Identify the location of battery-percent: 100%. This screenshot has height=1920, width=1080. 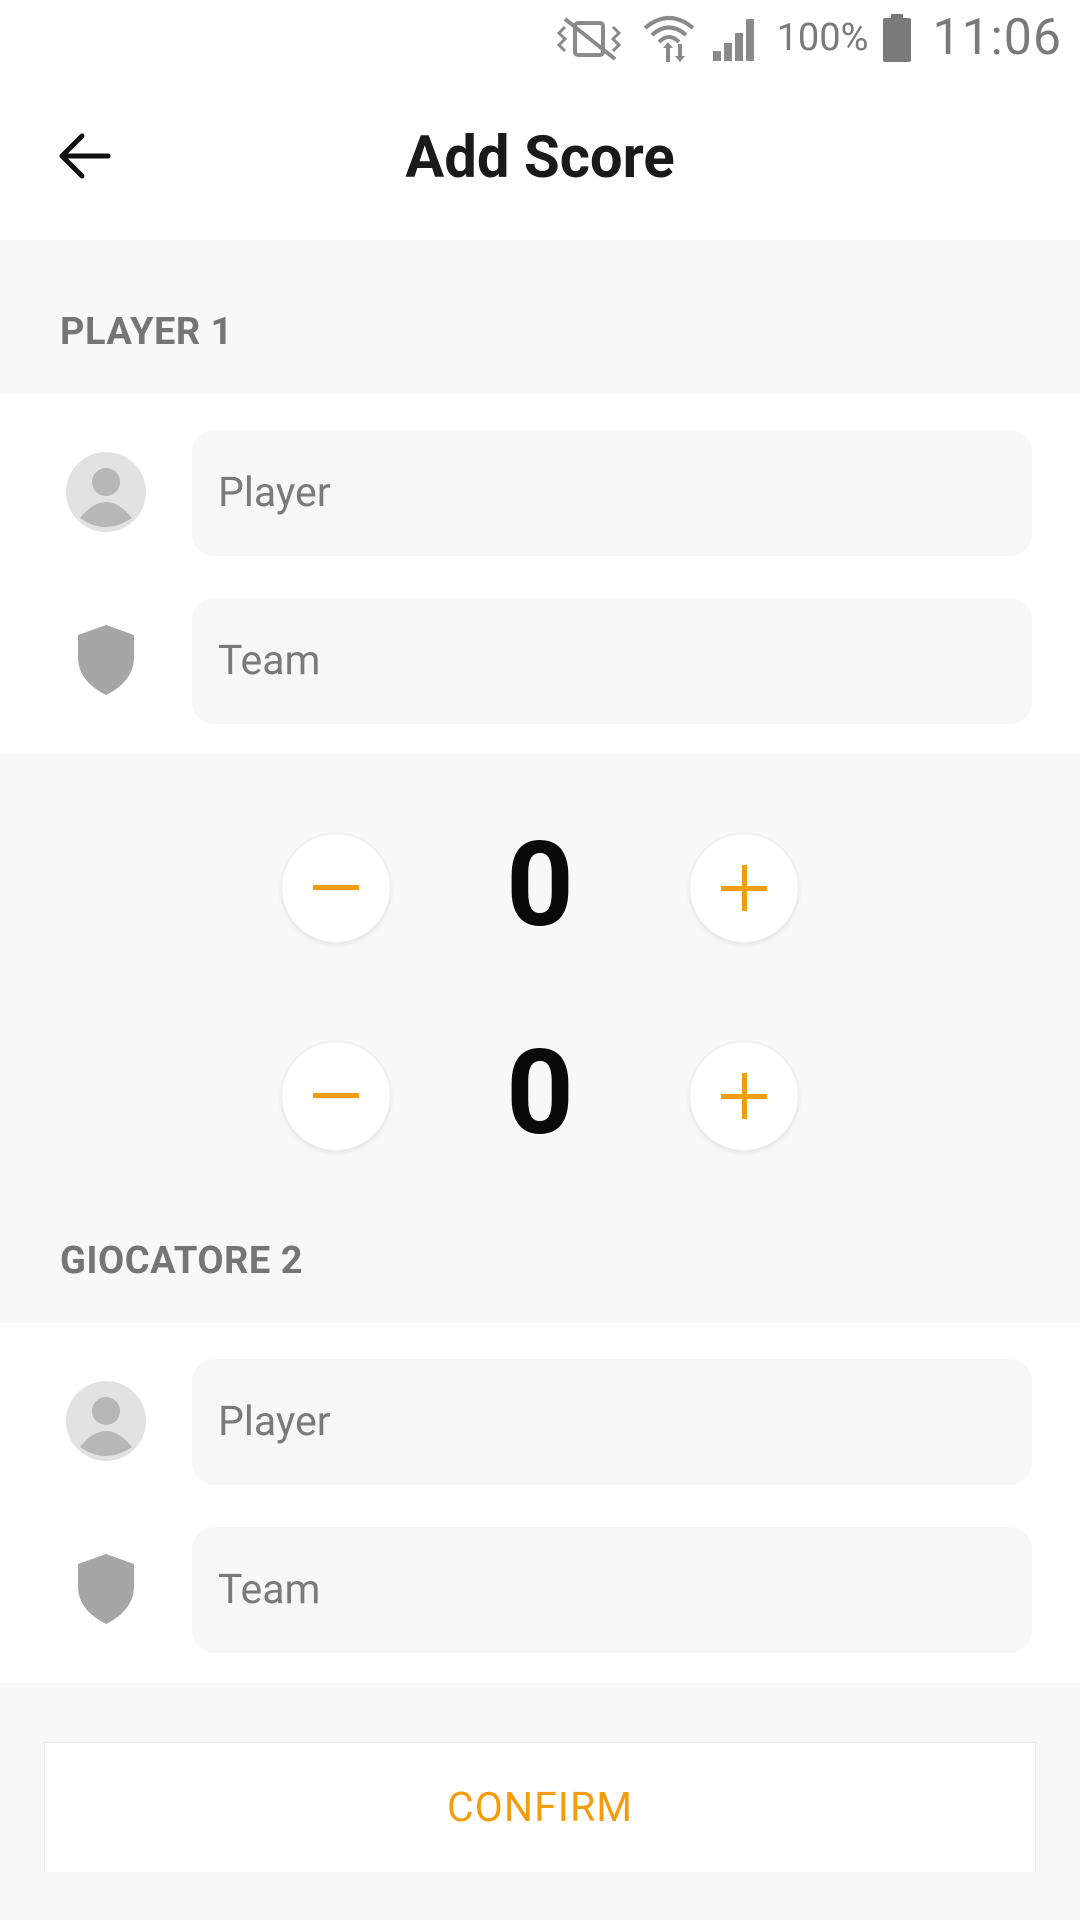
(822, 38).